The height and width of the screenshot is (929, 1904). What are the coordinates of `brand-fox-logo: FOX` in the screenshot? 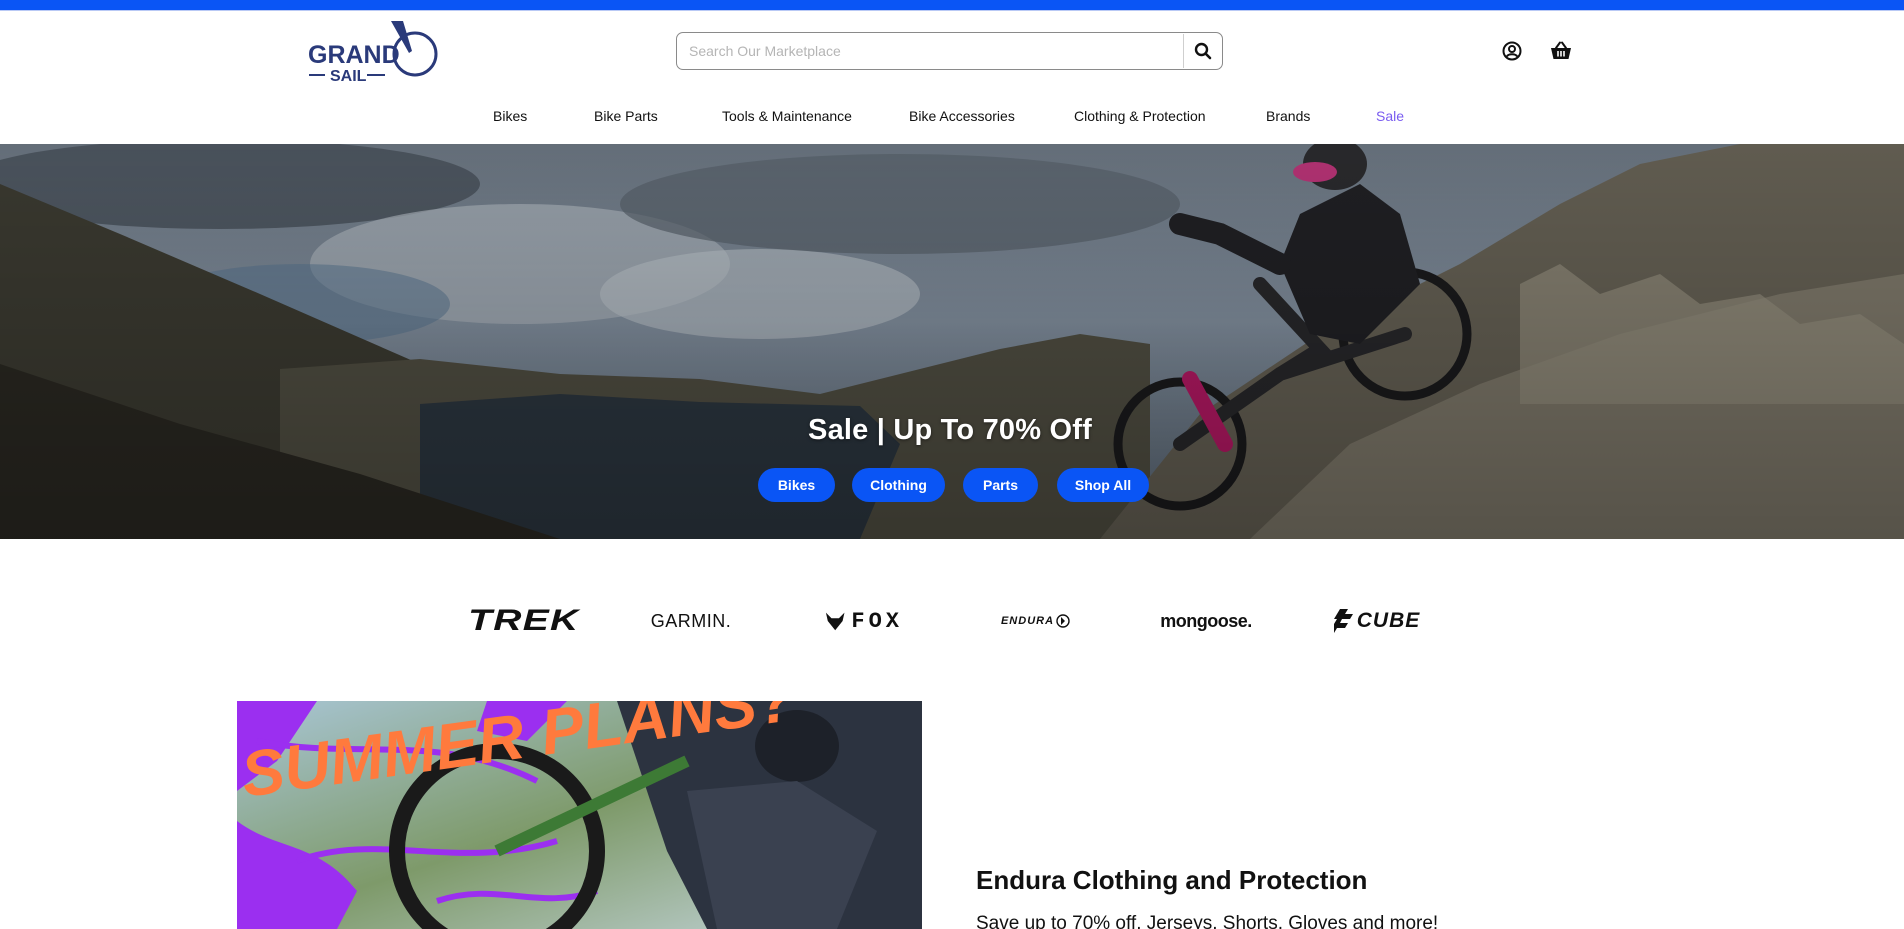 It's located at (864, 621).